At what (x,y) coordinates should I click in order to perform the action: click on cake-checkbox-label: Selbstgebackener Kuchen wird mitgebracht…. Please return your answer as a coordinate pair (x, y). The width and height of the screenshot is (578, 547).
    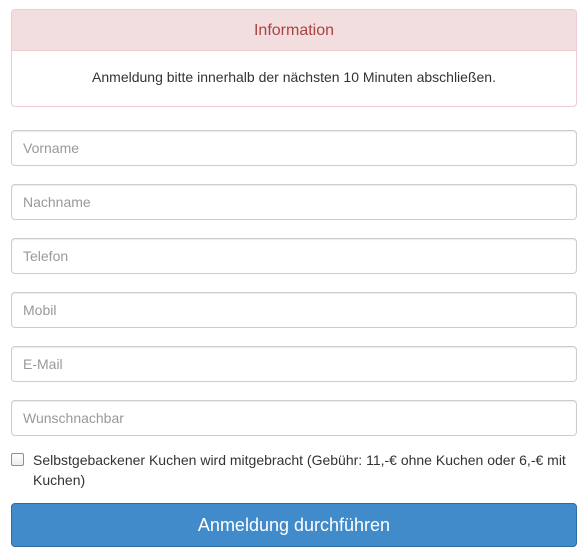
    Looking at the image, I should click on (305, 470).